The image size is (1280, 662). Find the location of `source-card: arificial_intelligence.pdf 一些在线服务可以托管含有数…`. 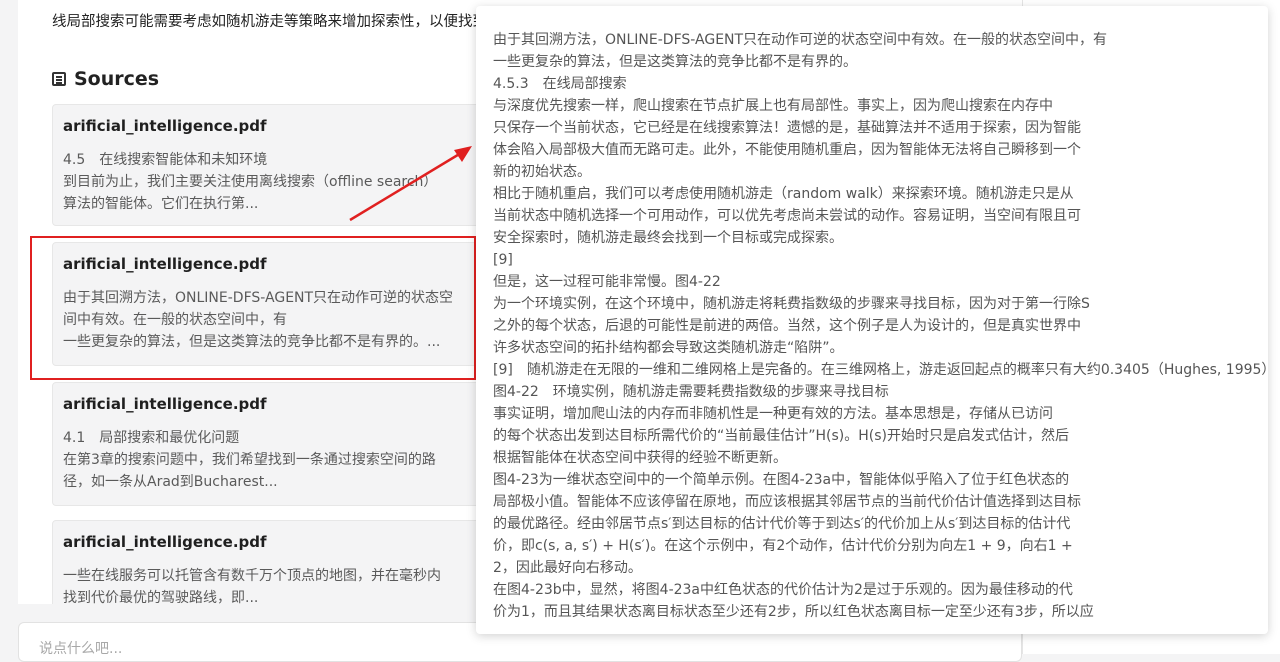

source-card: arificial_intelligence.pdf 一些在线服务可以托管含有数… is located at coordinates (273, 562).